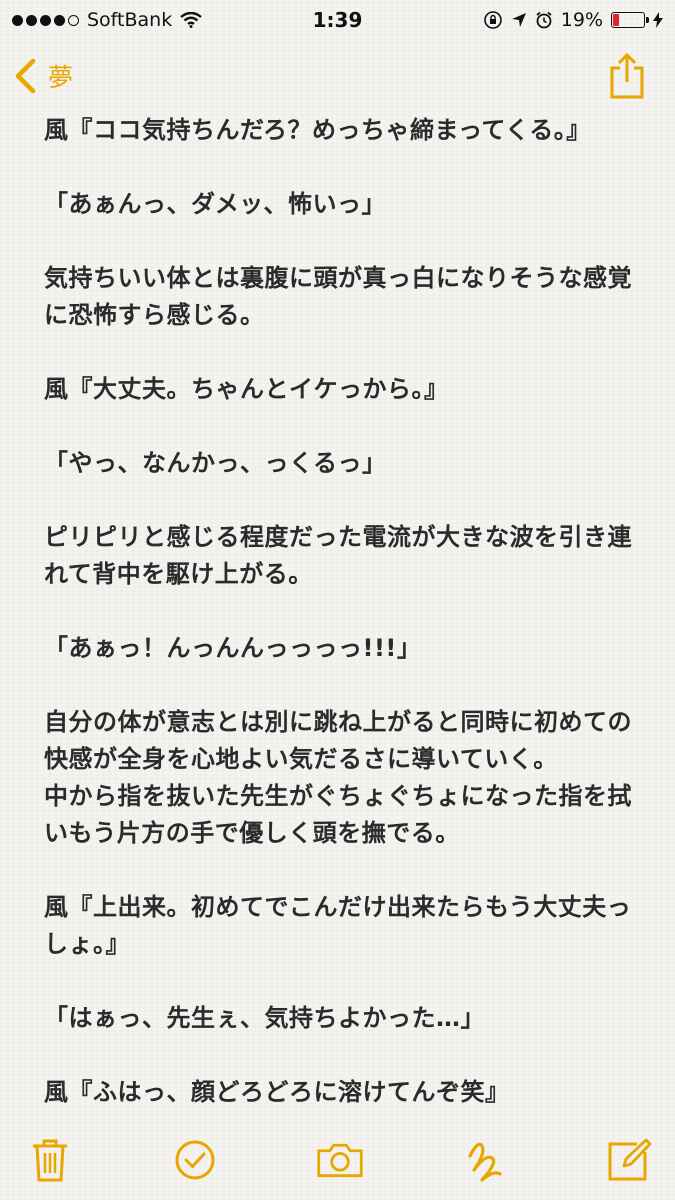 The width and height of the screenshot is (675, 1200). I want to click on checklist-button, so click(195, 1160).